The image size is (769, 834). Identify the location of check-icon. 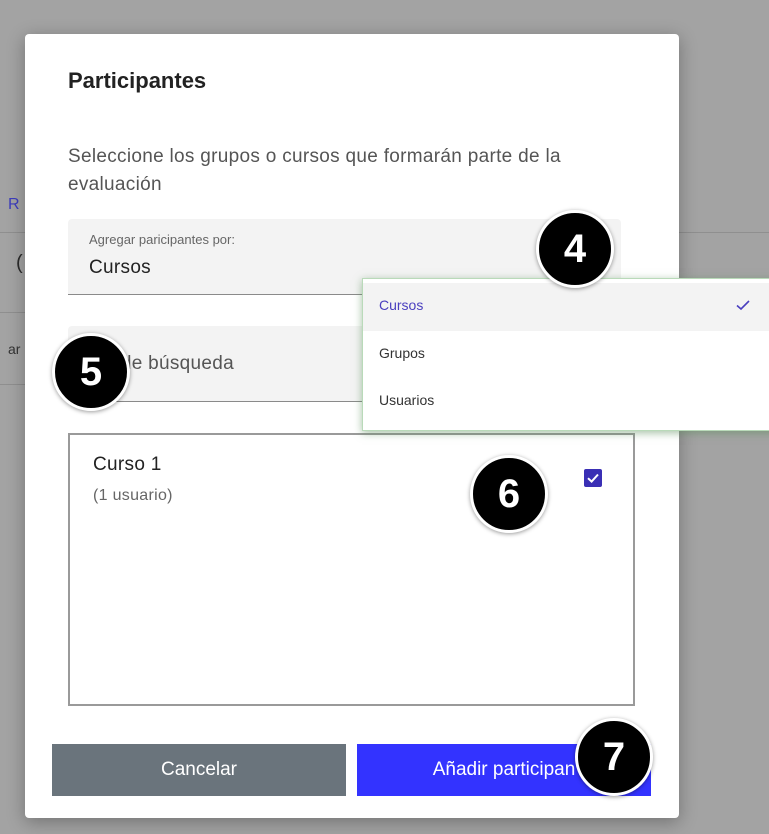
(743, 305).